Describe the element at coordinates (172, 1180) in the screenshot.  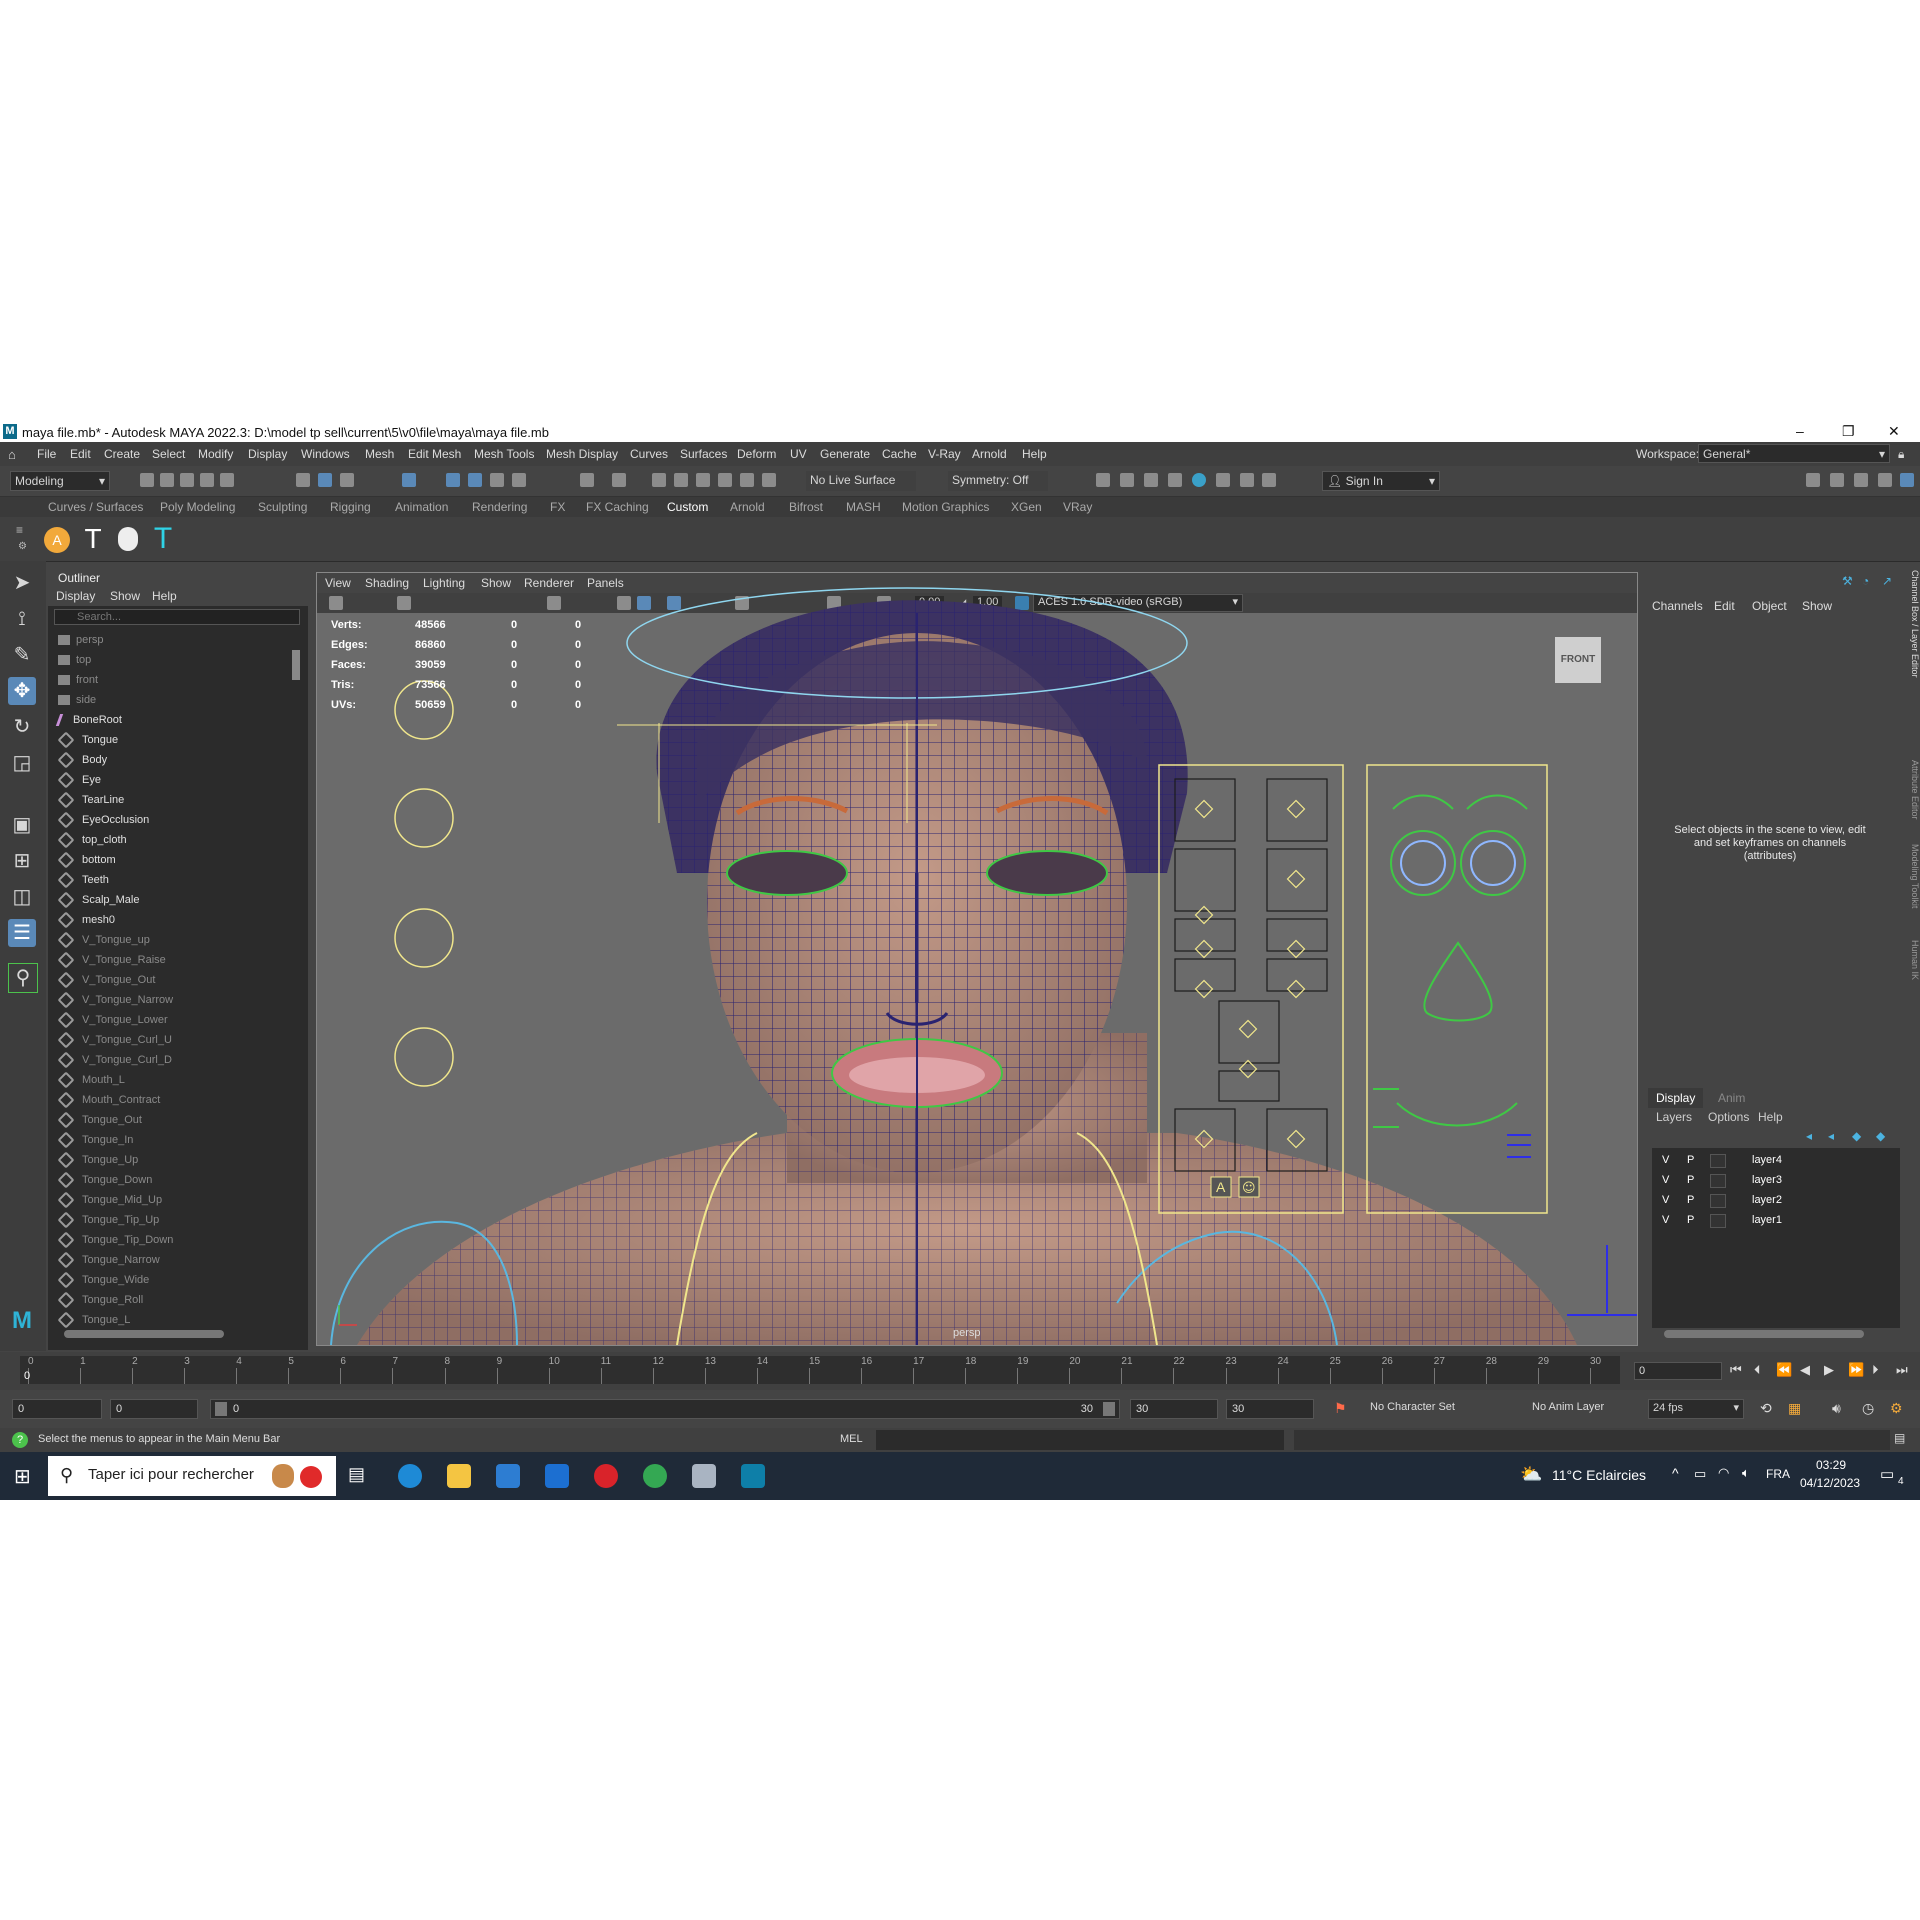
I see `outliner-item: Tongue_Down` at that location.